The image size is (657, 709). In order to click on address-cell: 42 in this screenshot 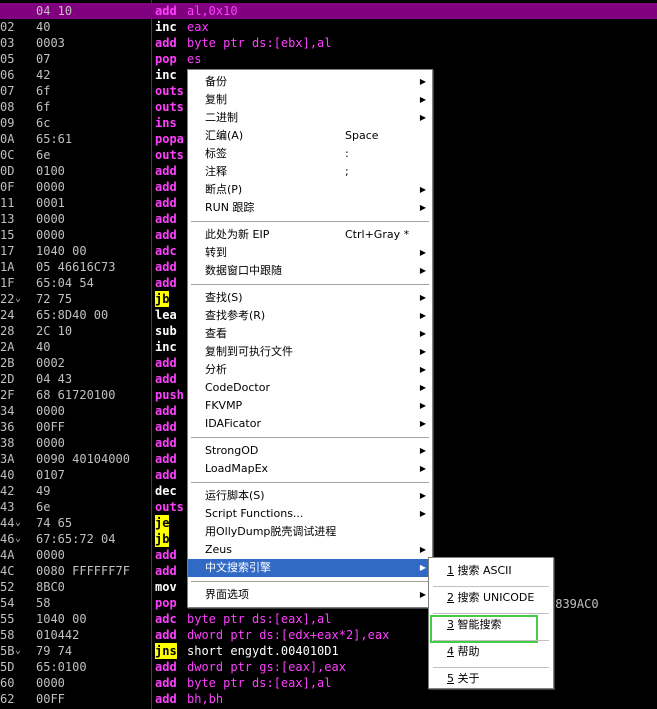, I will do `click(7, 491)`.